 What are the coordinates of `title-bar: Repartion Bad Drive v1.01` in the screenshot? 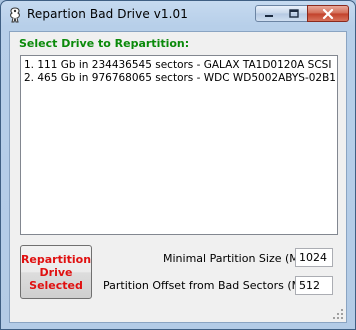 It's located at (178, 15).